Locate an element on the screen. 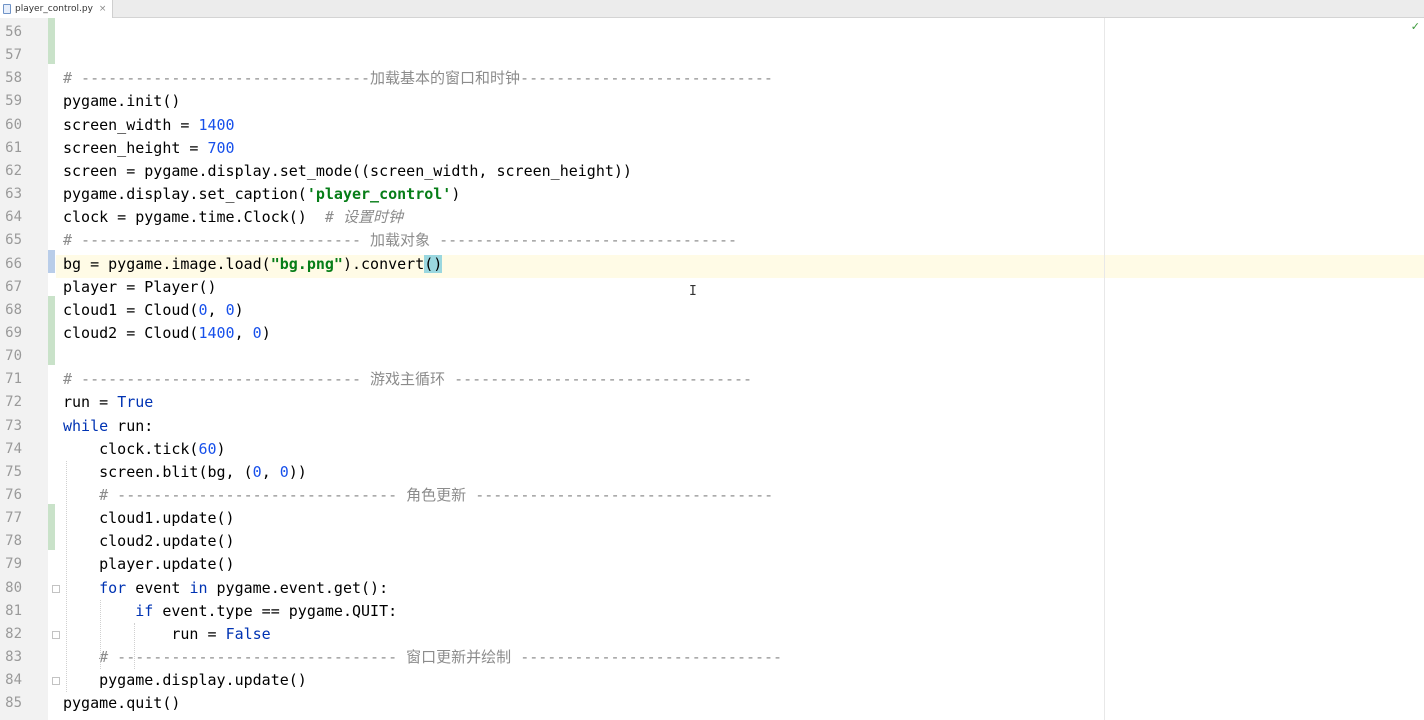 This screenshot has height=720, width=1424. code-line: screen.blit(bg, (0, 0)) is located at coordinates (185, 472).